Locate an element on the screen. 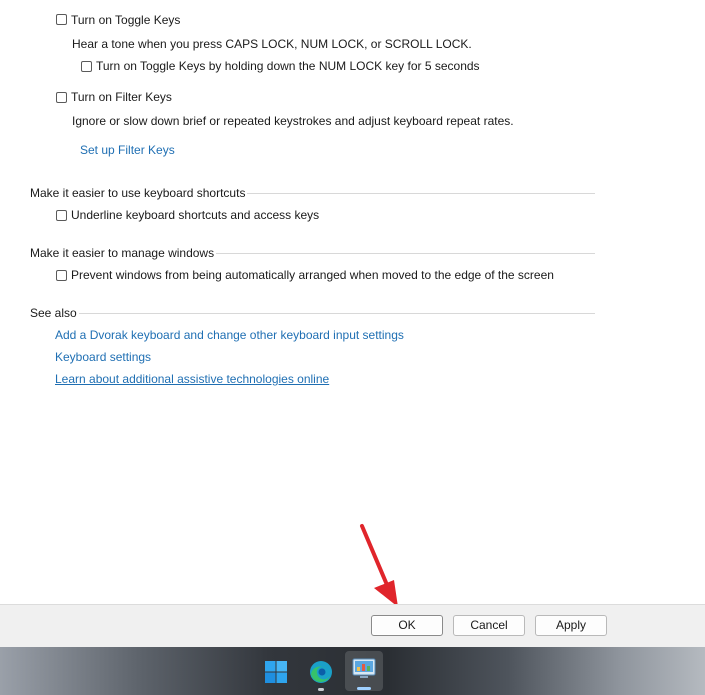 The width and height of the screenshot is (705, 695). setup-filter-keys-link: Set up Filter Keys is located at coordinates (127, 150).